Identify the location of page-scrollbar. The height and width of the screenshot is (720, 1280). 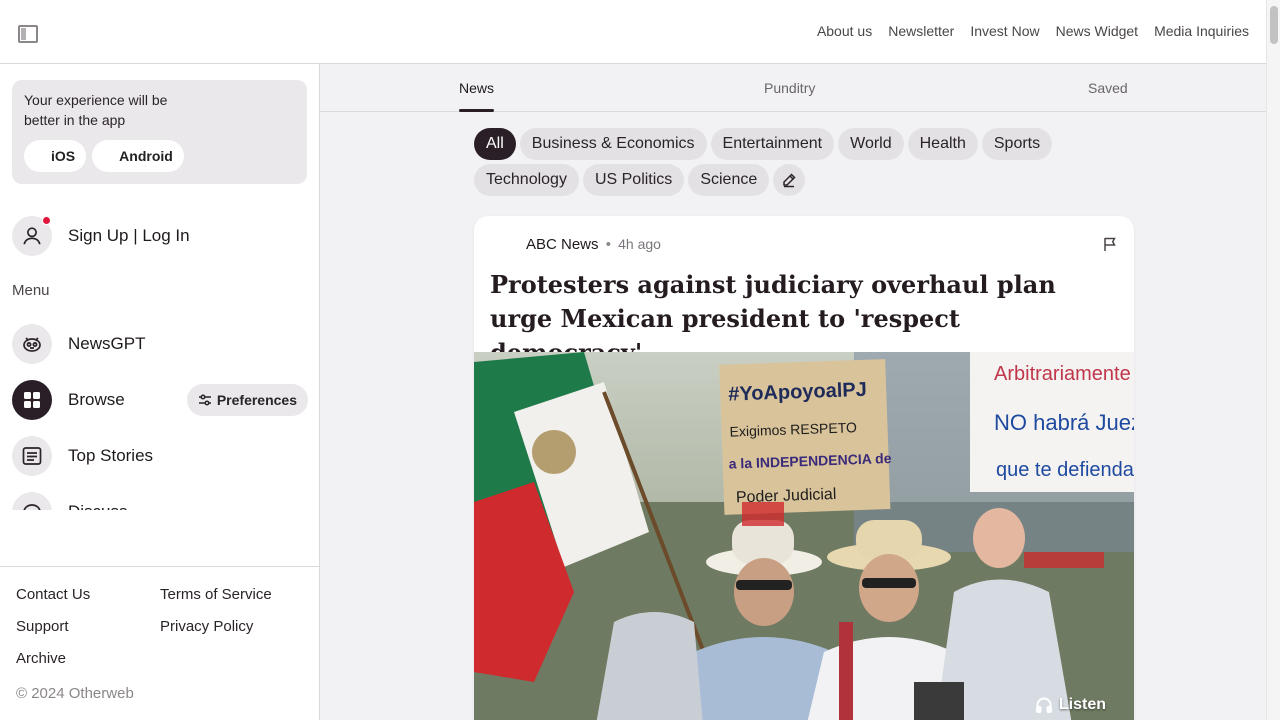
(1273, 360).